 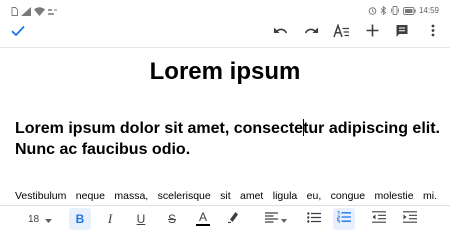 I want to click on numbered-list-button, so click(x=344, y=219).